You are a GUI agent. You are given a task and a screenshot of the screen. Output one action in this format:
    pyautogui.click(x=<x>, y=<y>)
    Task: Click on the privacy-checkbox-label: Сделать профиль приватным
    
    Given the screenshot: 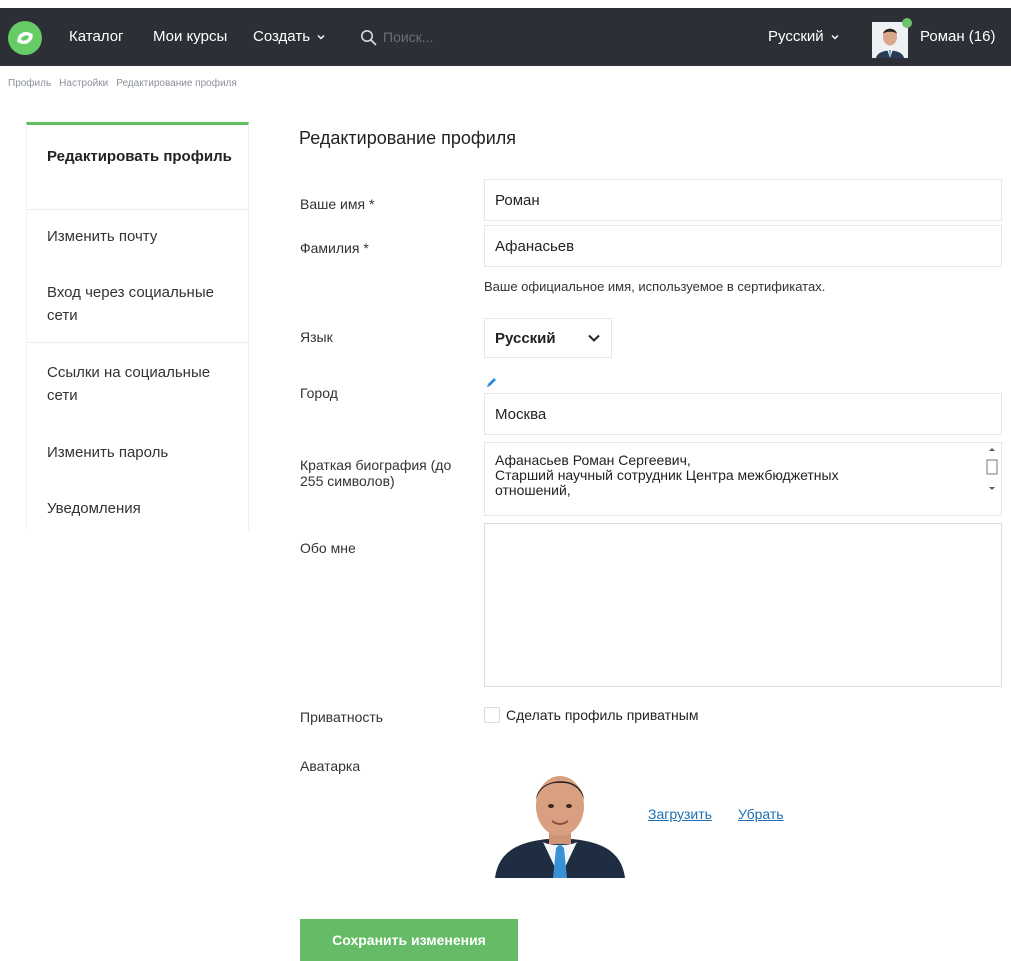 What is the action you would take?
    pyautogui.click(x=602, y=715)
    